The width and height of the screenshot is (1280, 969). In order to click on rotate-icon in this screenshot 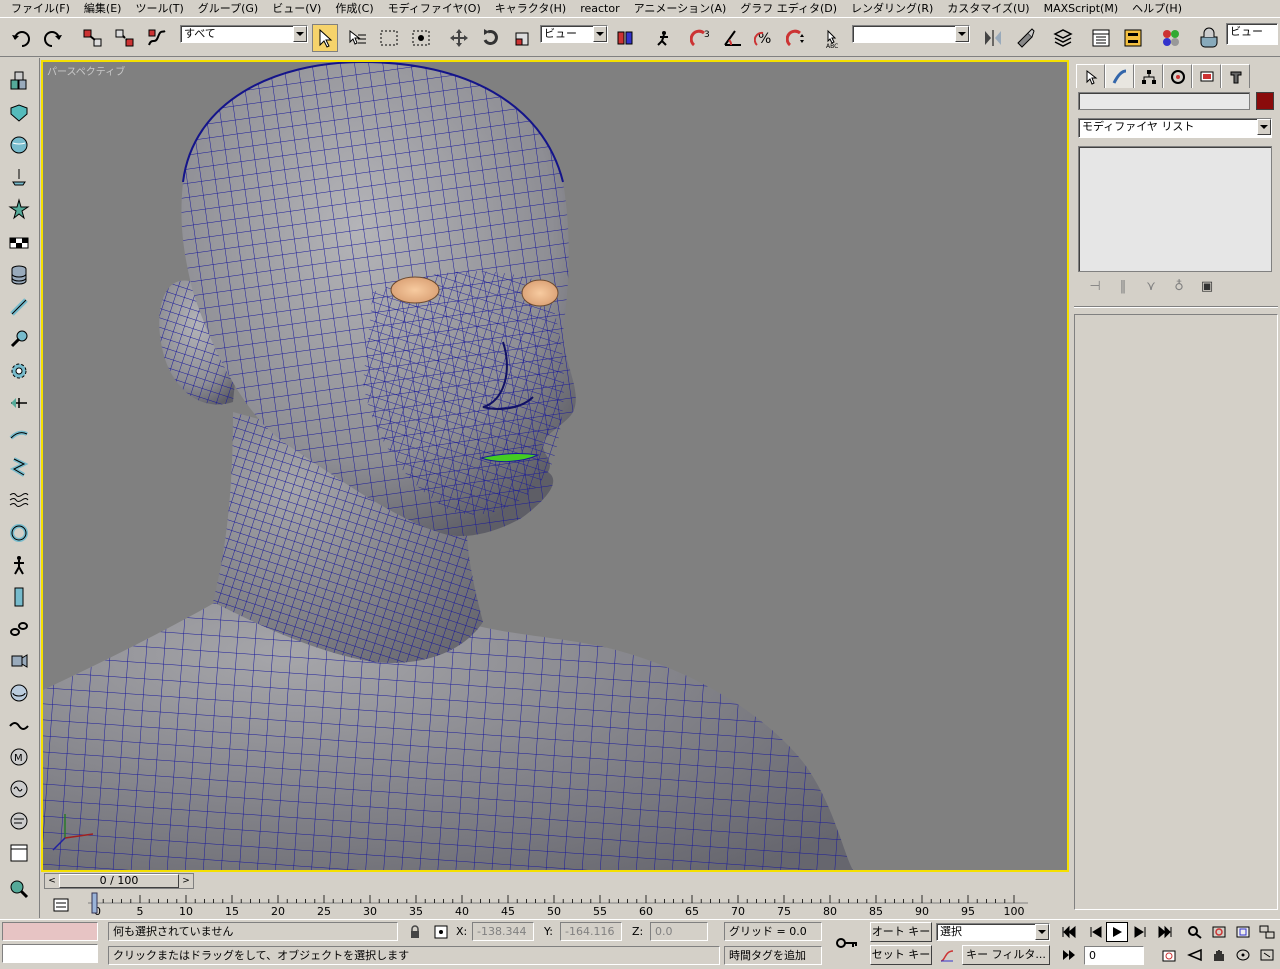, I will do `click(491, 38)`.